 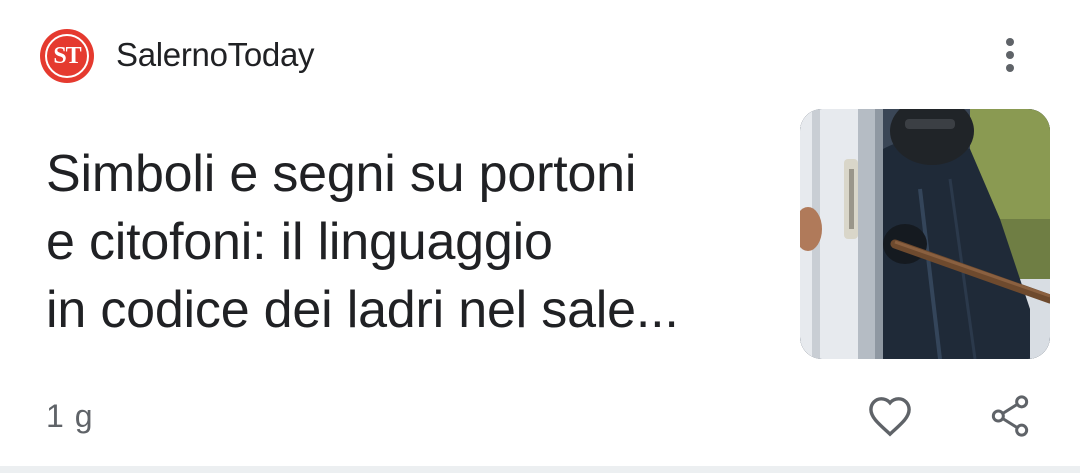 What do you see at coordinates (1010, 55) in the screenshot?
I see `more-options-button` at bounding box center [1010, 55].